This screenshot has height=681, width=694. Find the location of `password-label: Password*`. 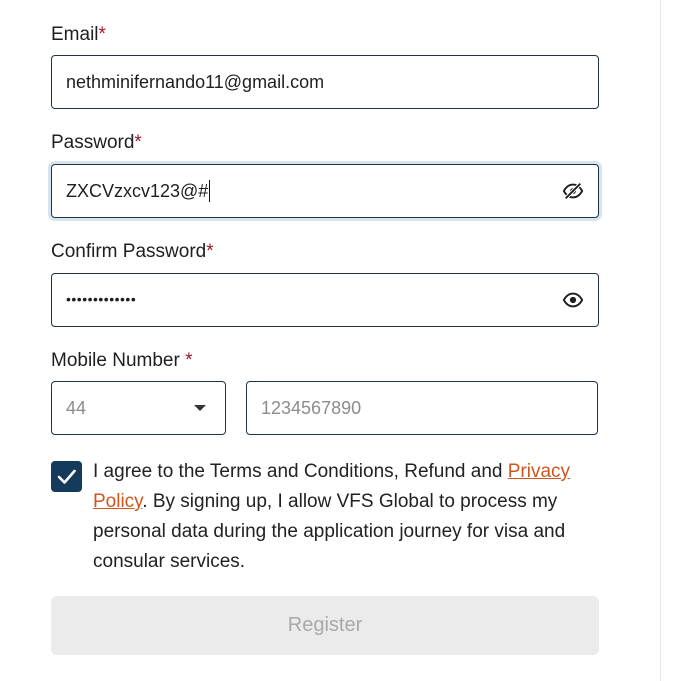

password-label: Password* is located at coordinates (96, 143).